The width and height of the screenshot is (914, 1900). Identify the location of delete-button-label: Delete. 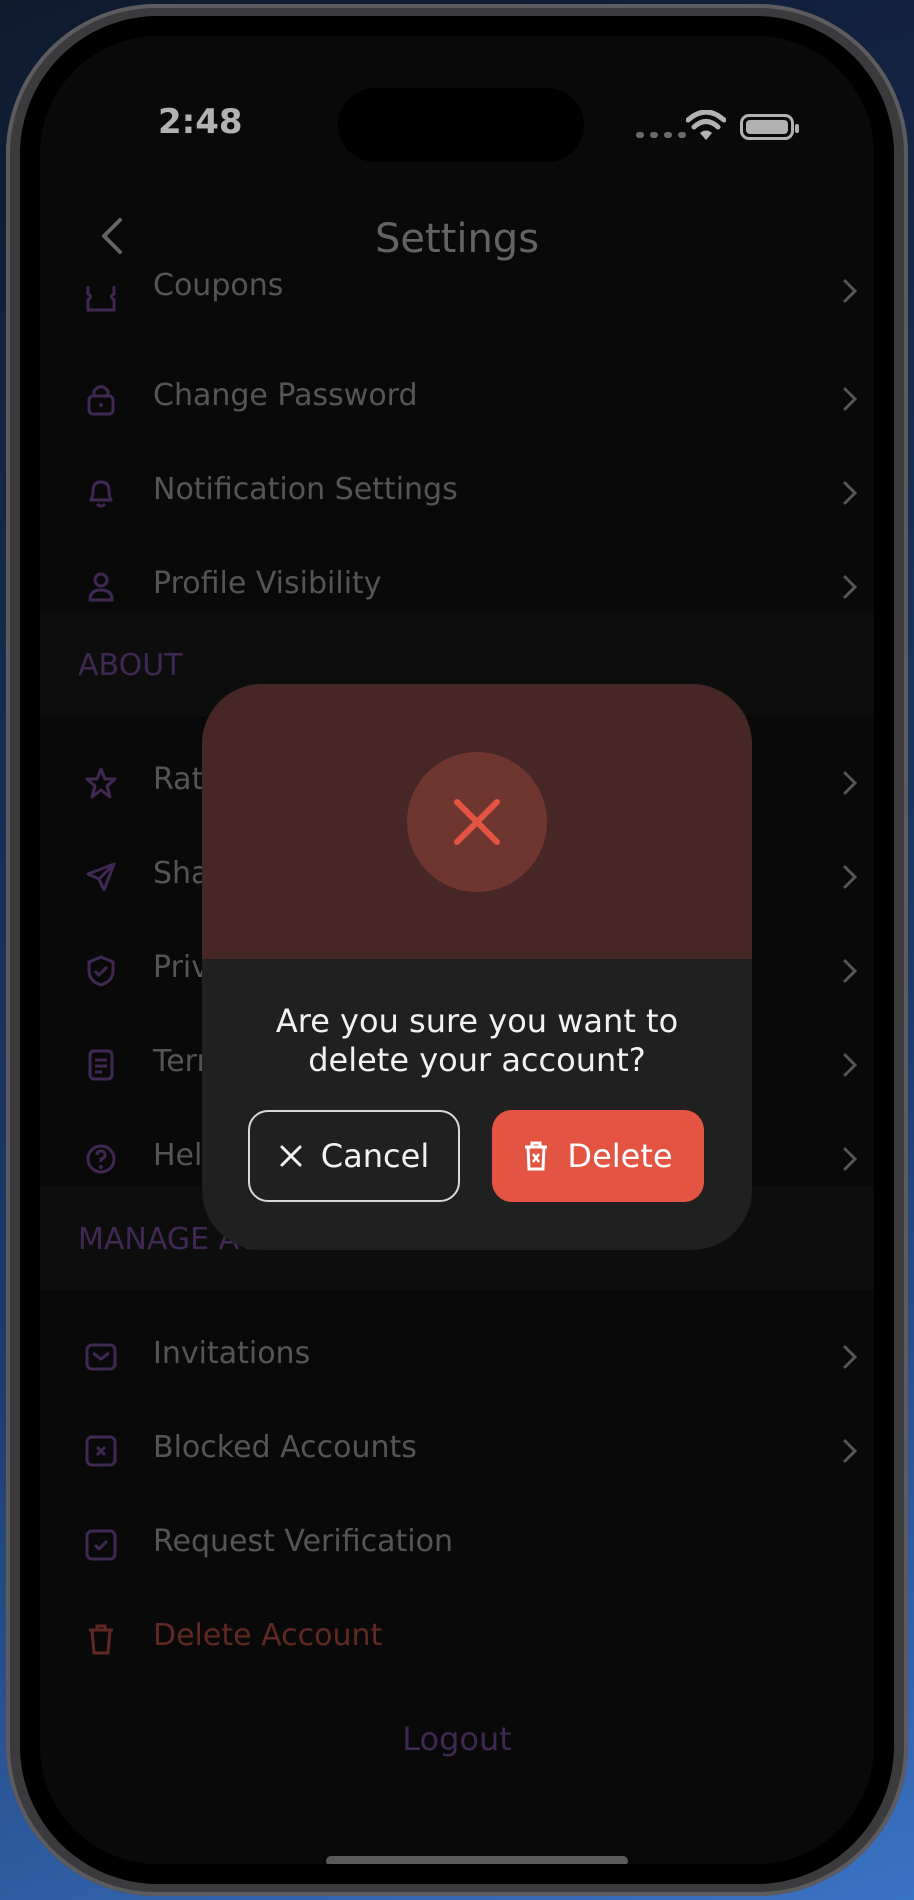
(620, 1156).